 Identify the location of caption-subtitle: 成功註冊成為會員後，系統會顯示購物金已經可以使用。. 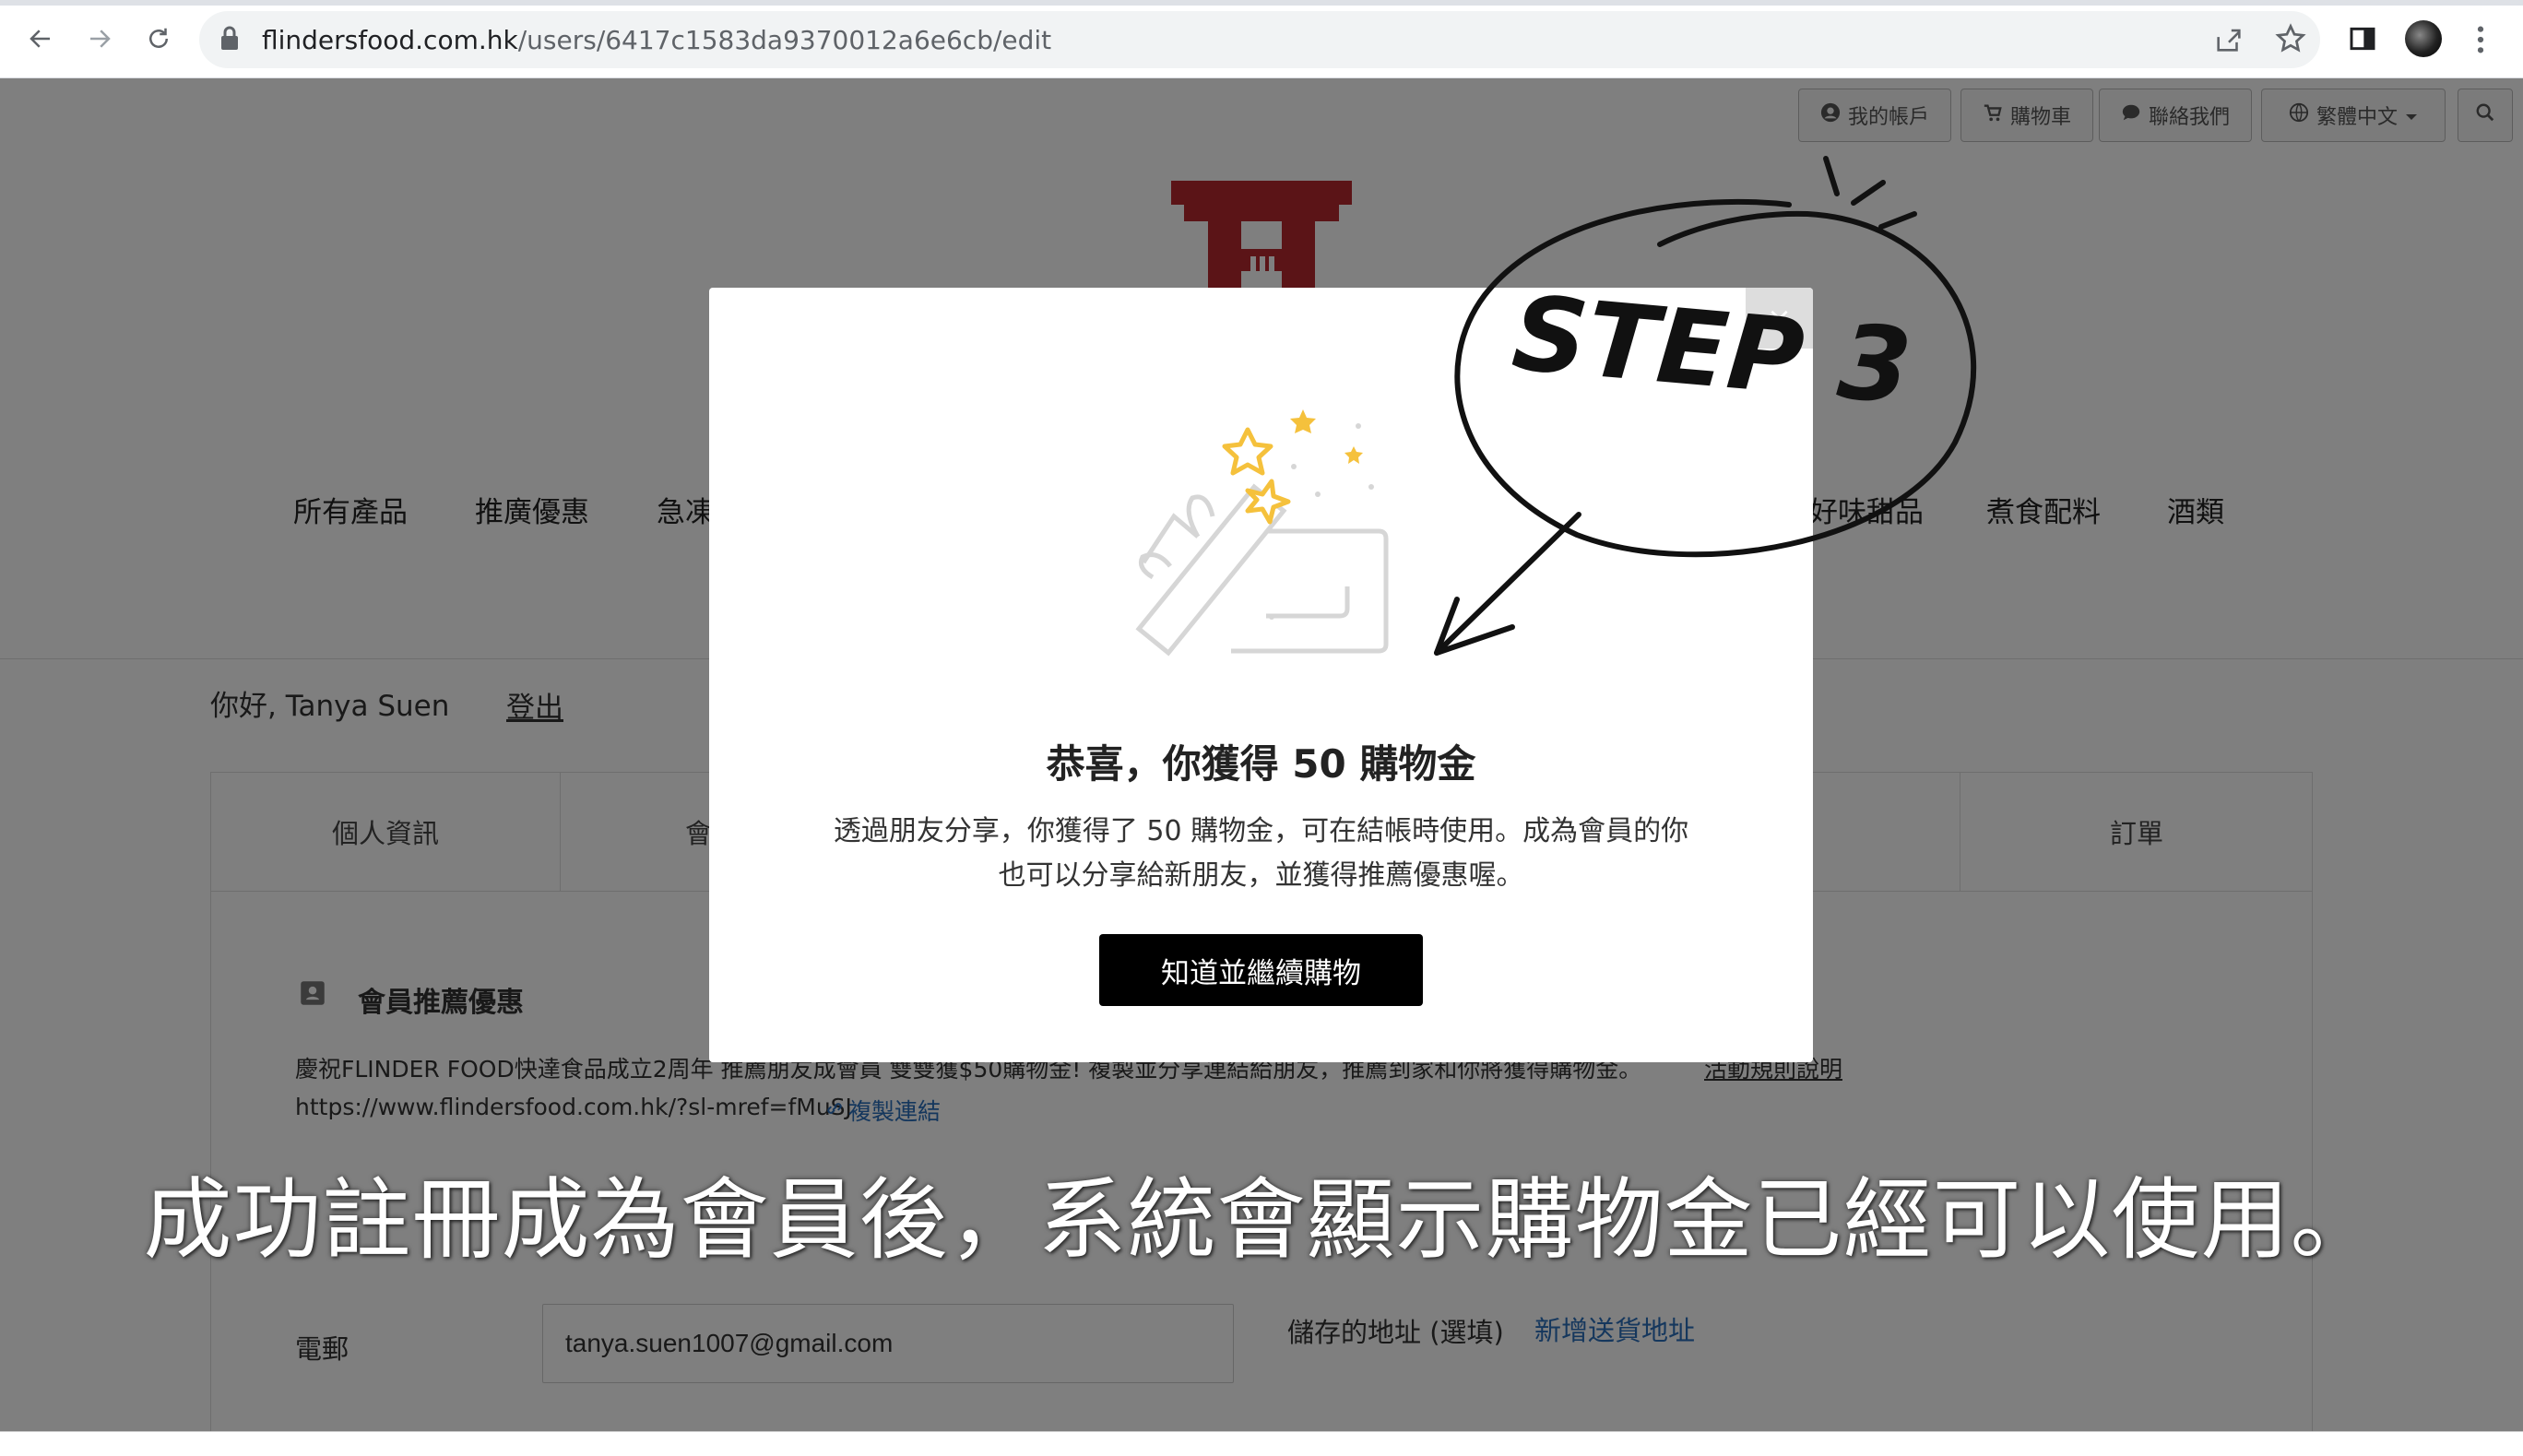
(1261, 1220).